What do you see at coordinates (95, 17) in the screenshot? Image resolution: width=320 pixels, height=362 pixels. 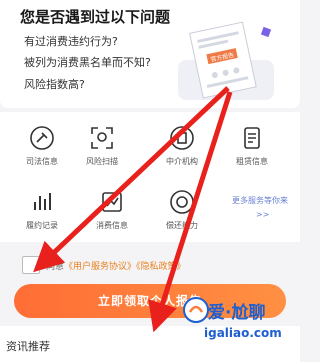 I see `card-title: 您是否遇到过以下问题` at bounding box center [95, 17].